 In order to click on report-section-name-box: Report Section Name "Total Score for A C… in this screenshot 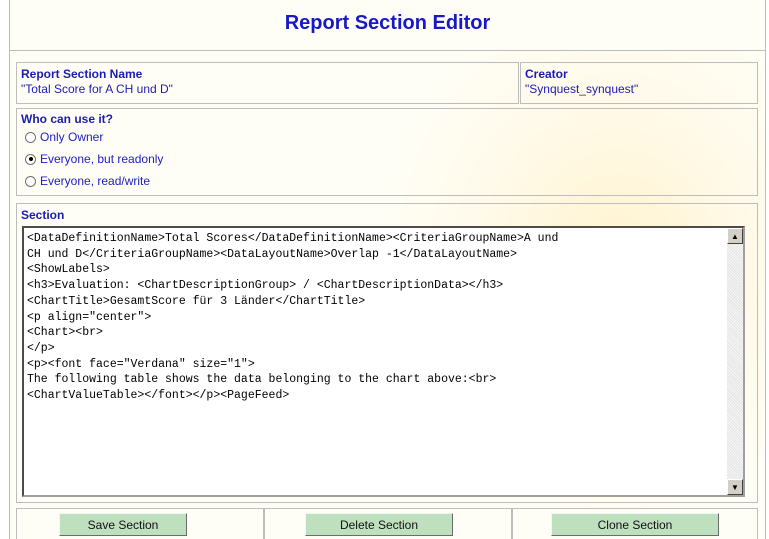, I will do `click(267, 83)`.